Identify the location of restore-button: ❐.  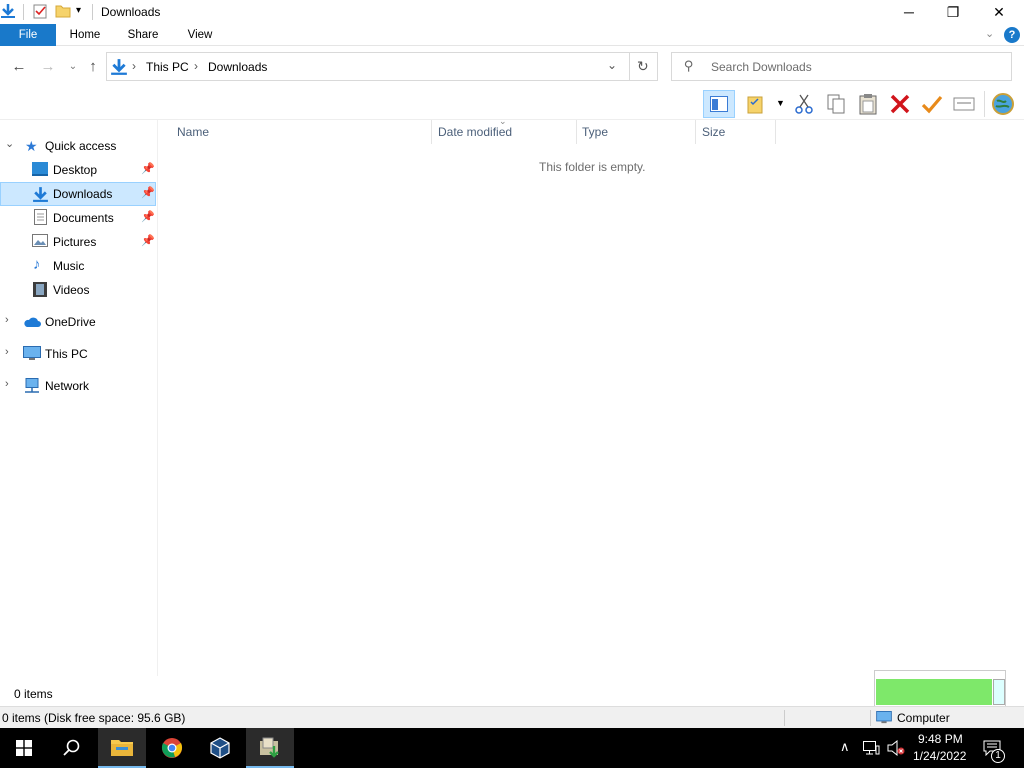
(953, 12).